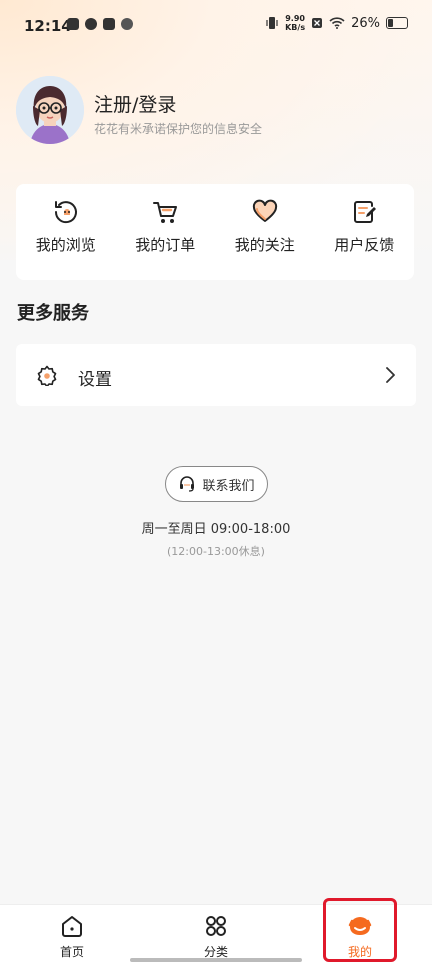 The width and height of the screenshot is (432, 965). What do you see at coordinates (264, 245) in the screenshot?
I see `quick-link-label: 我的关注` at bounding box center [264, 245].